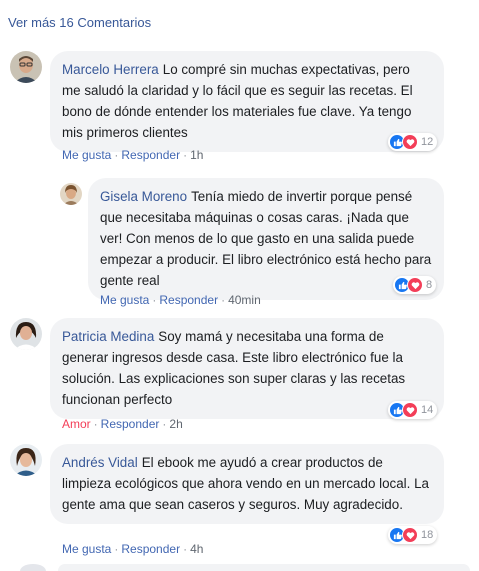 This screenshot has width=479, height=571. I want to click on comment-author: Andrés Vidal, so click(100, 462).